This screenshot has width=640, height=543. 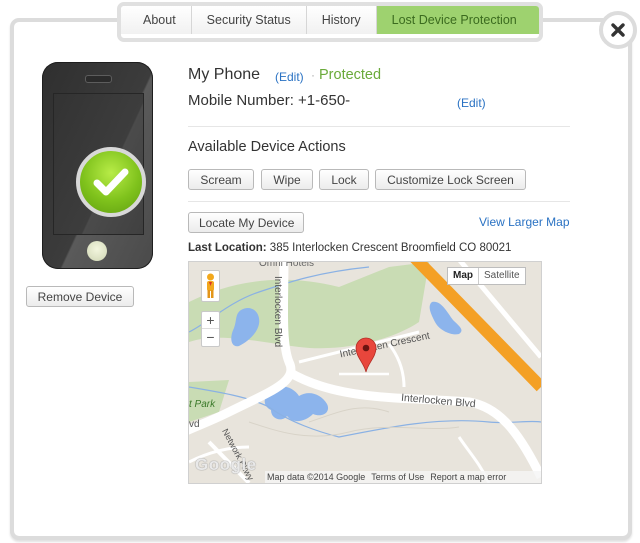 What do you see at coordinates (80, 296) in the screenshot?
I see `remove-device-button: Remove Device` at bounding box center [80, 296].